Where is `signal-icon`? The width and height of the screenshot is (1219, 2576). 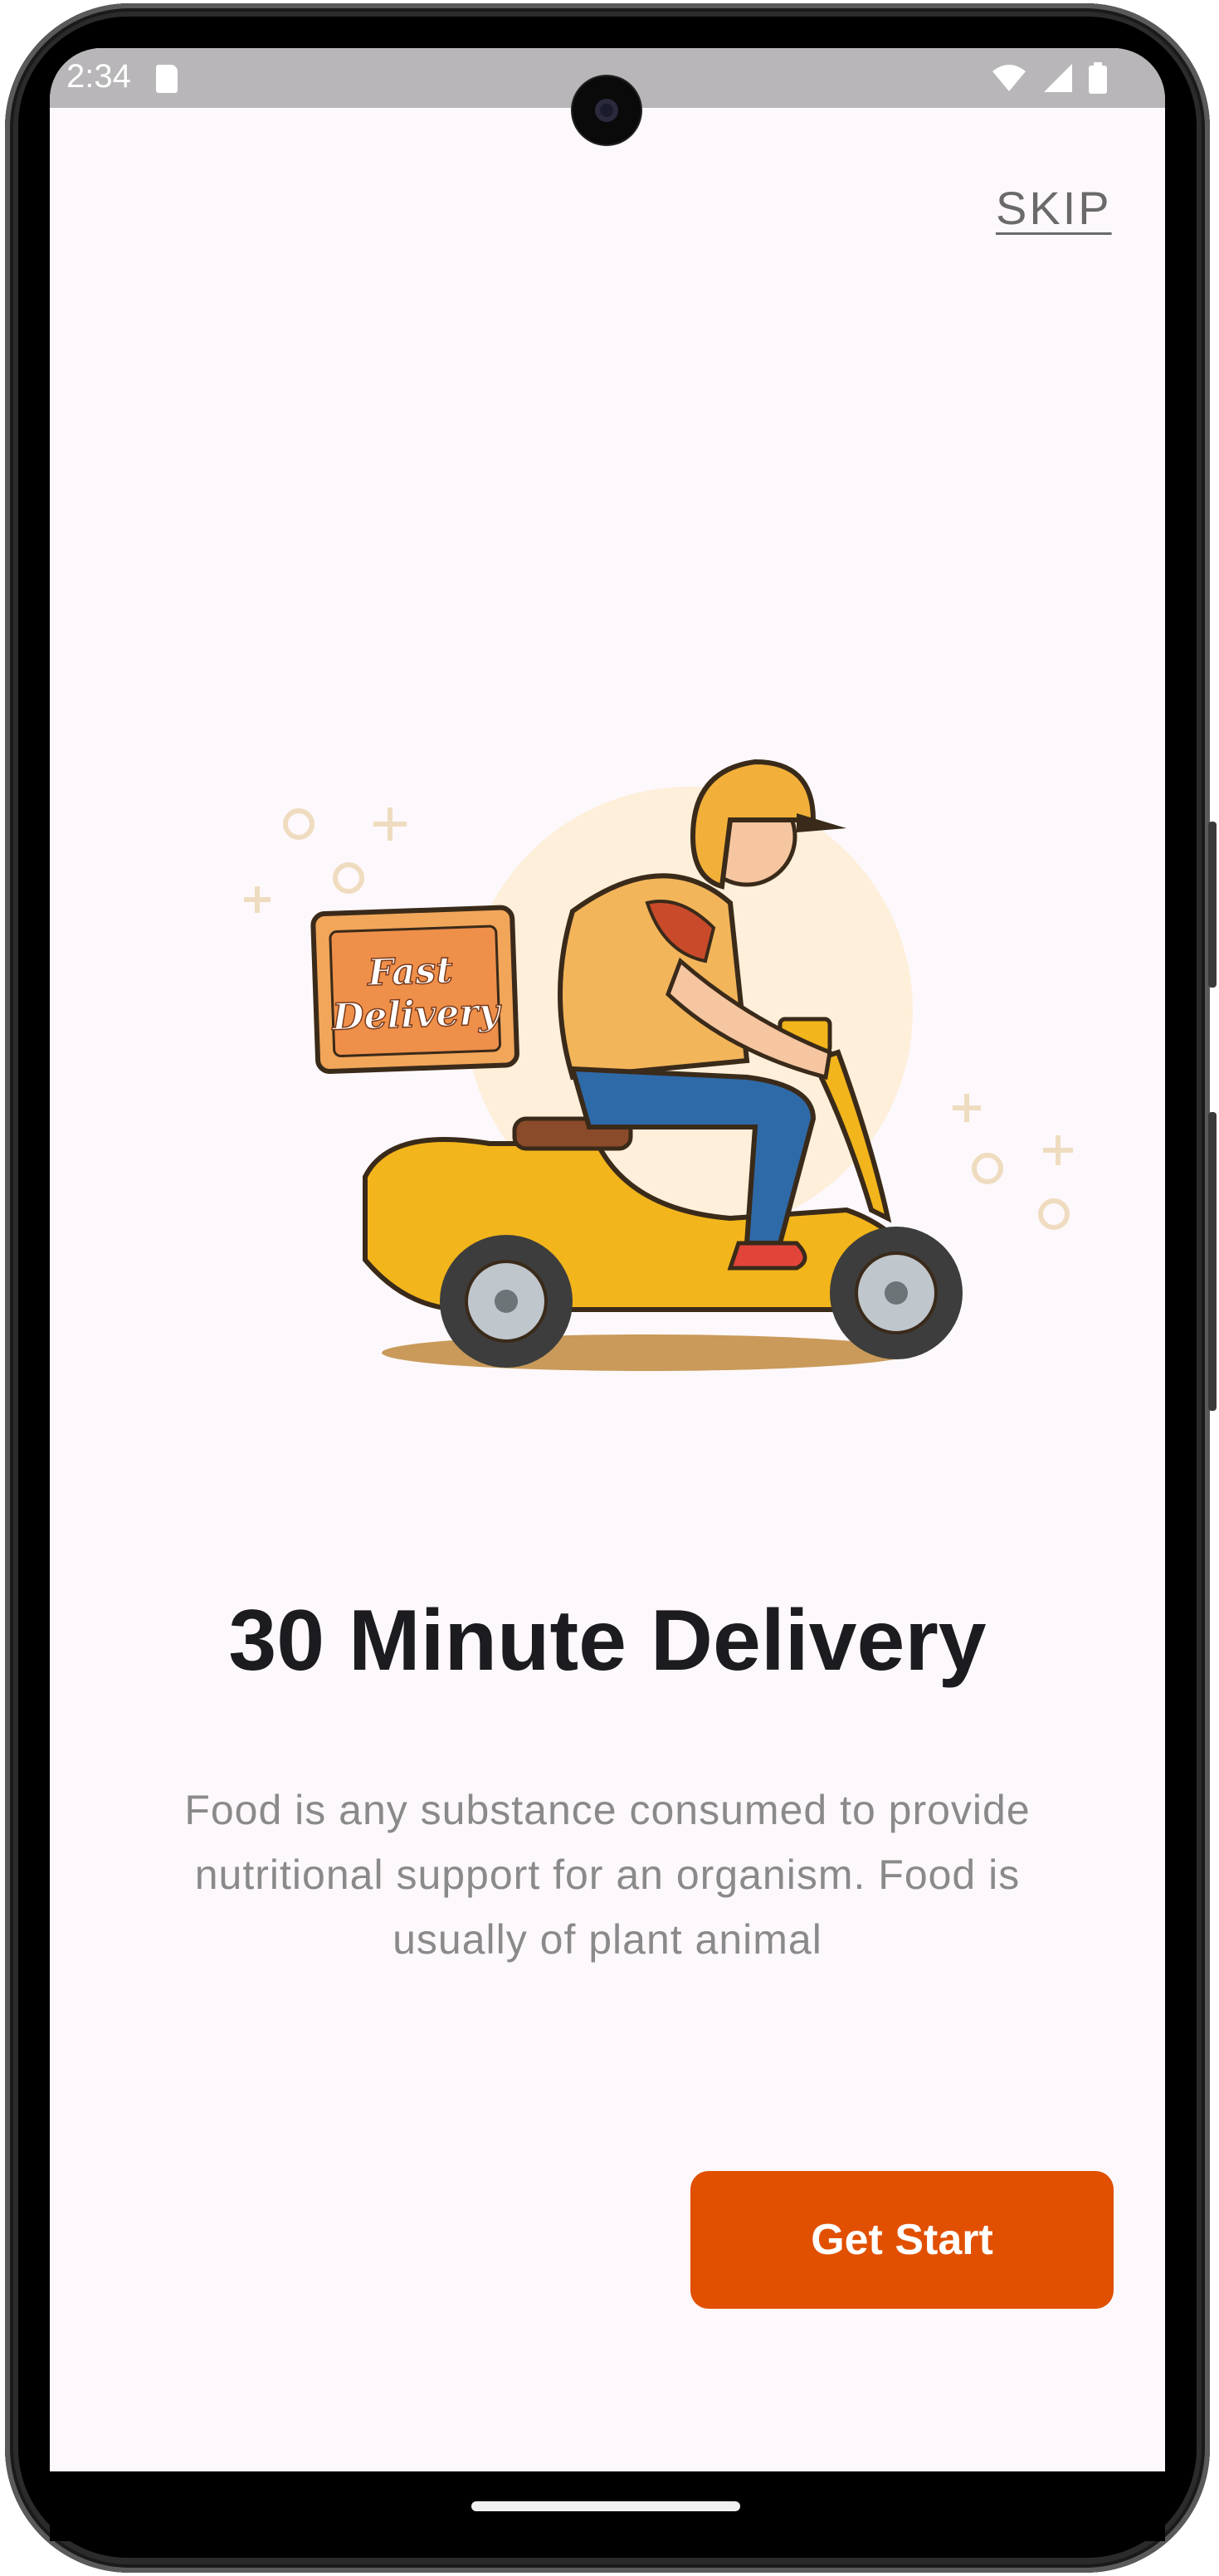 signal-icon is located at coordinates (1058, 78).